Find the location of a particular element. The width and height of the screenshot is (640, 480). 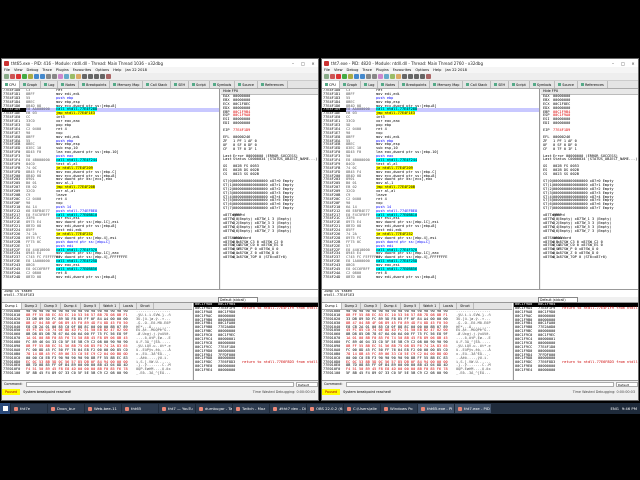

trace-icon is located at coordinates (368, 76).